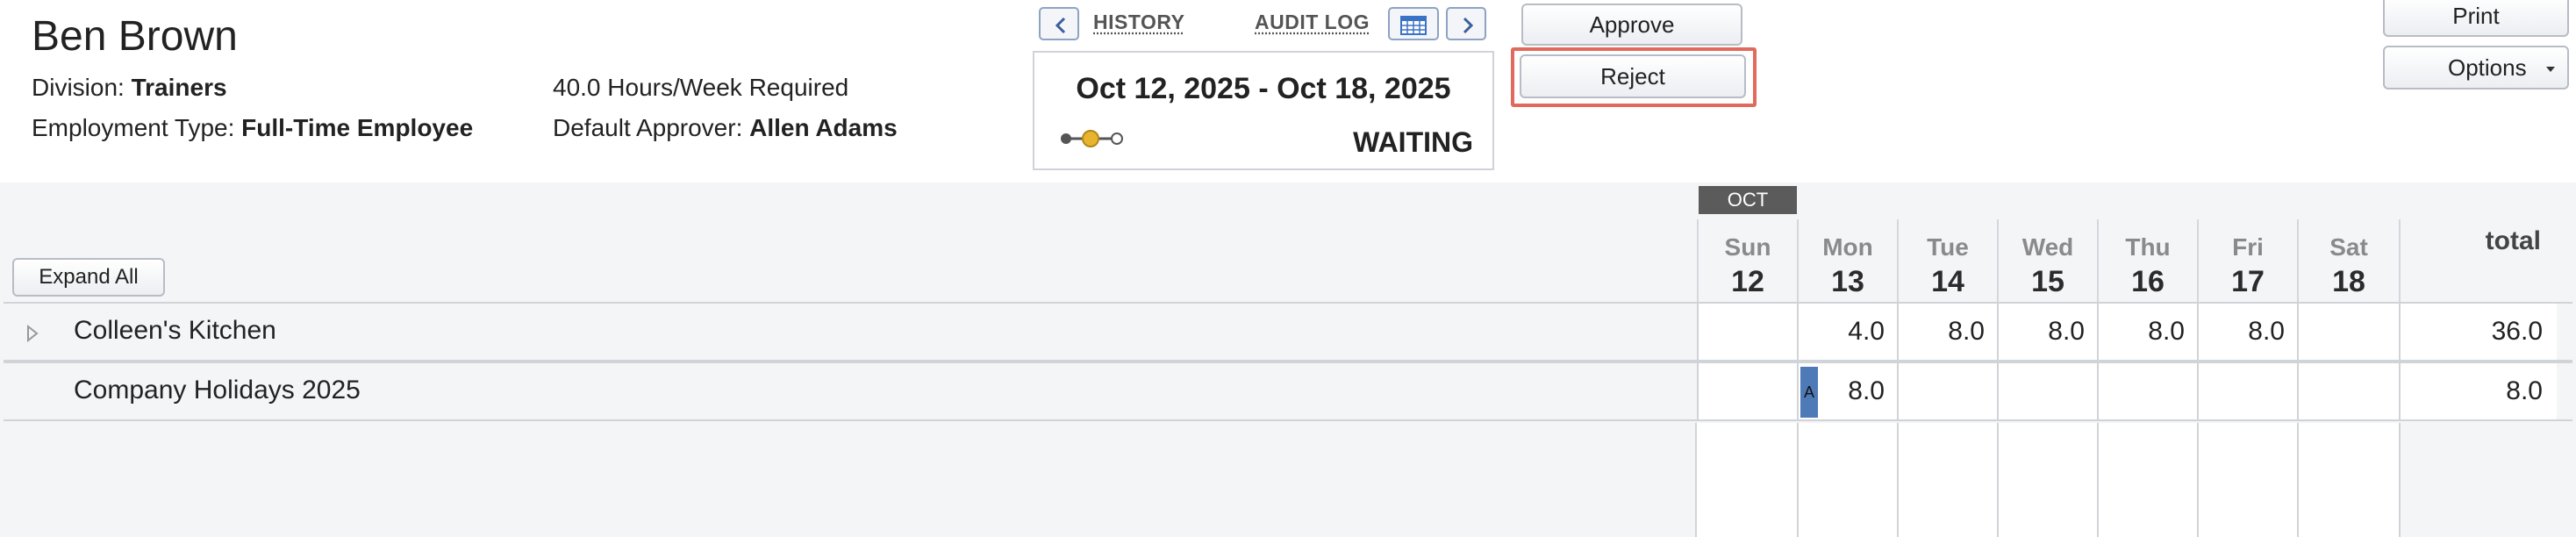 This screenshot has height=537, width=2576. Describe the element at coordinates (2147, 261) in the screenshot. I see `day-header-thu: Thu 16` at that location.